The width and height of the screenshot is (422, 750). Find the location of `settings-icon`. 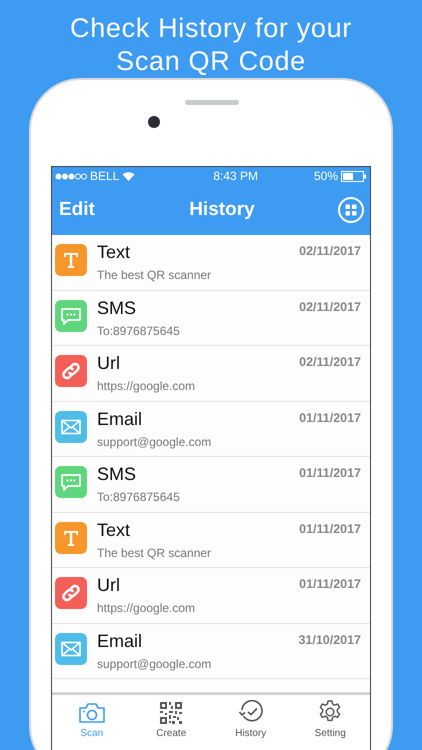

settings-icon is located at coordinates (330, 712).